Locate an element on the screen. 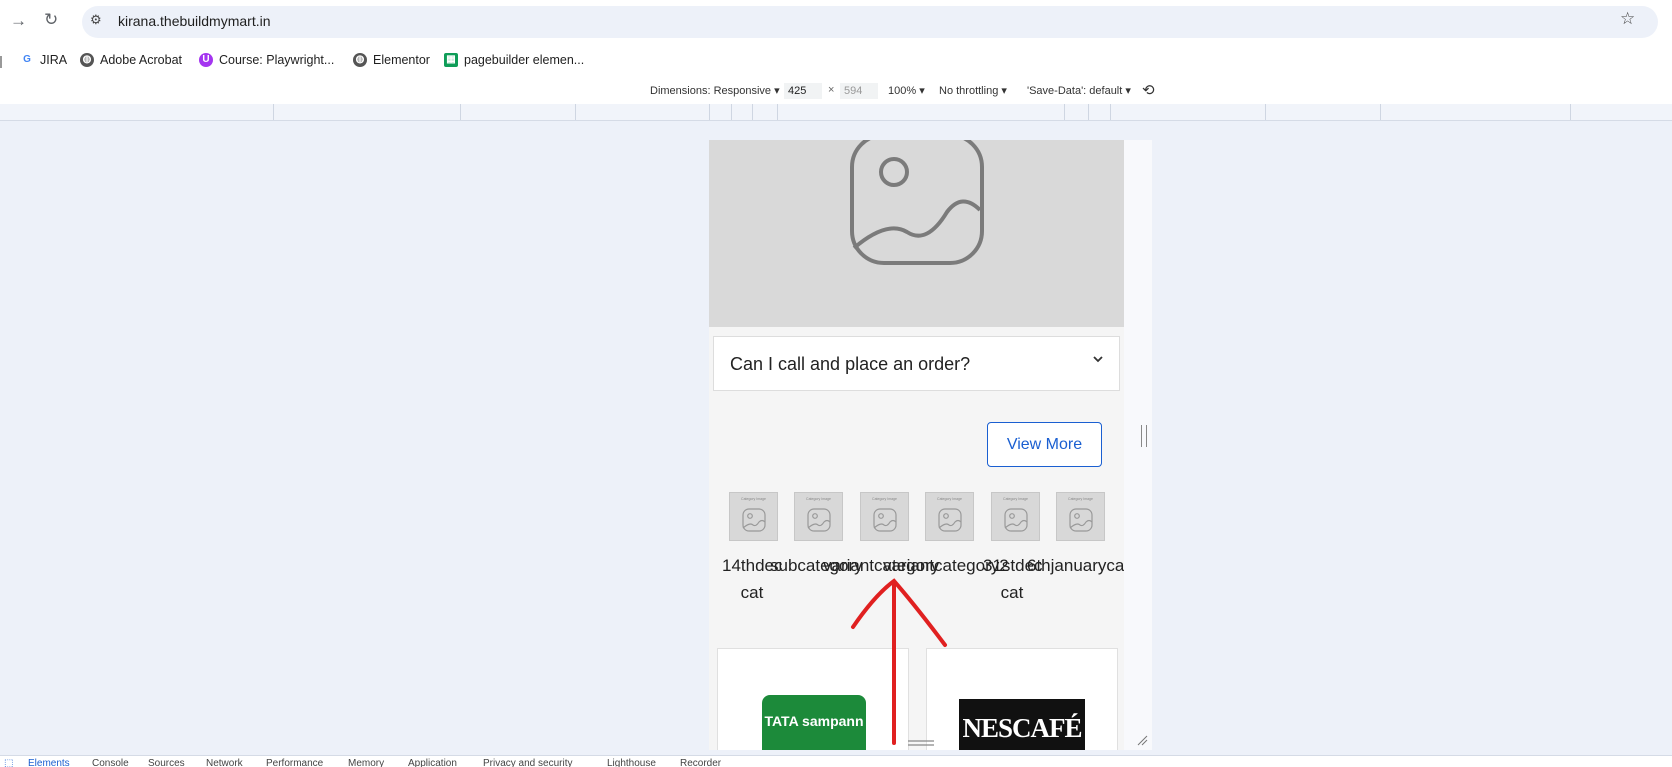  save-data-select: 'Save-Data': default ▾ is located at coordinates (1079, 90).